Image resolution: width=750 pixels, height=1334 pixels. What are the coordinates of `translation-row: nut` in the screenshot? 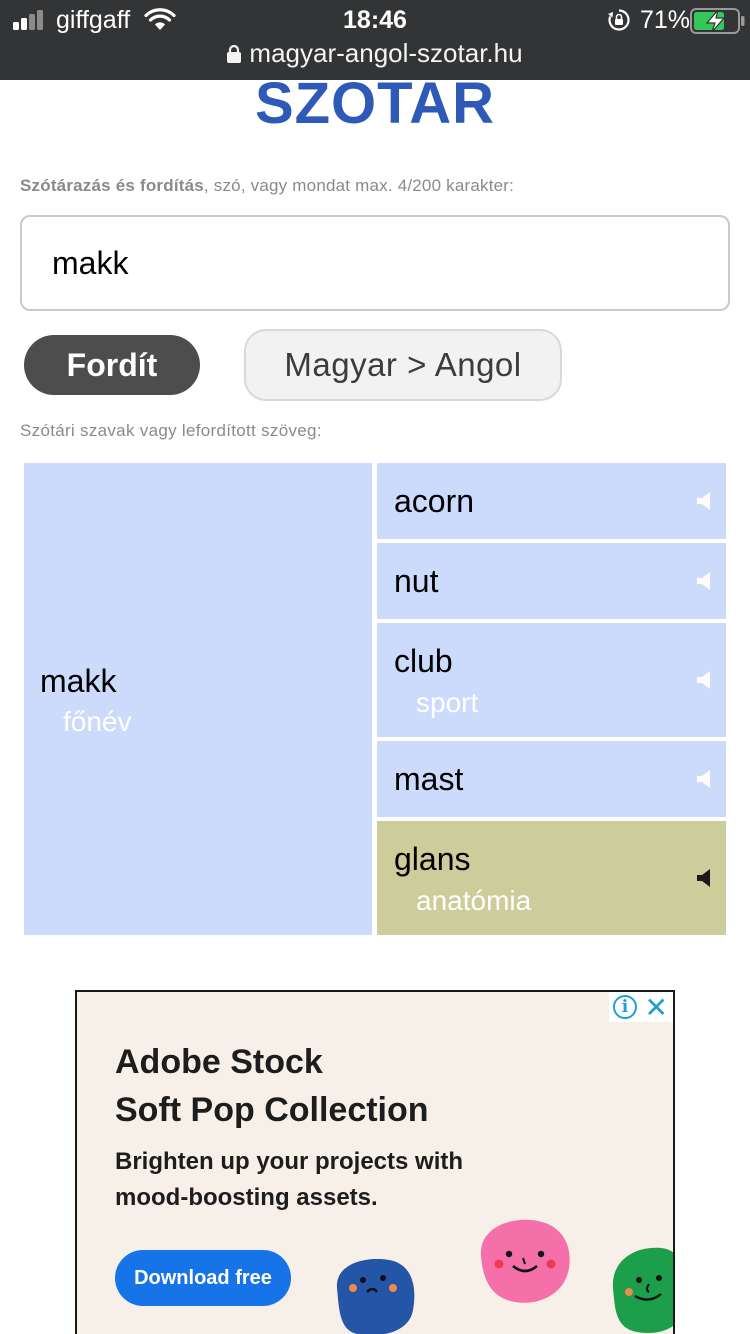 It's located at (551, 581).